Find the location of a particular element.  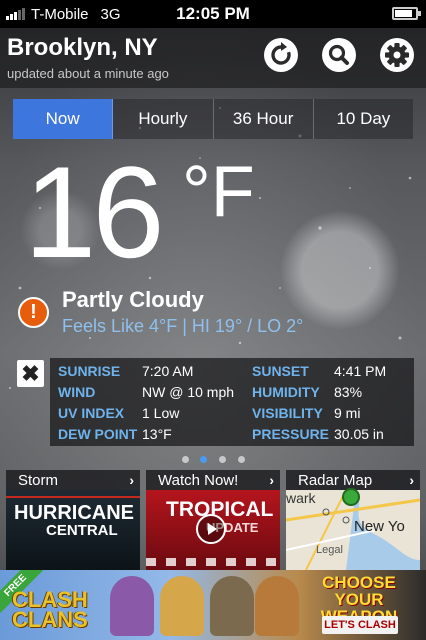

promo-title-text: Storm is located at coordinates (38, 480).